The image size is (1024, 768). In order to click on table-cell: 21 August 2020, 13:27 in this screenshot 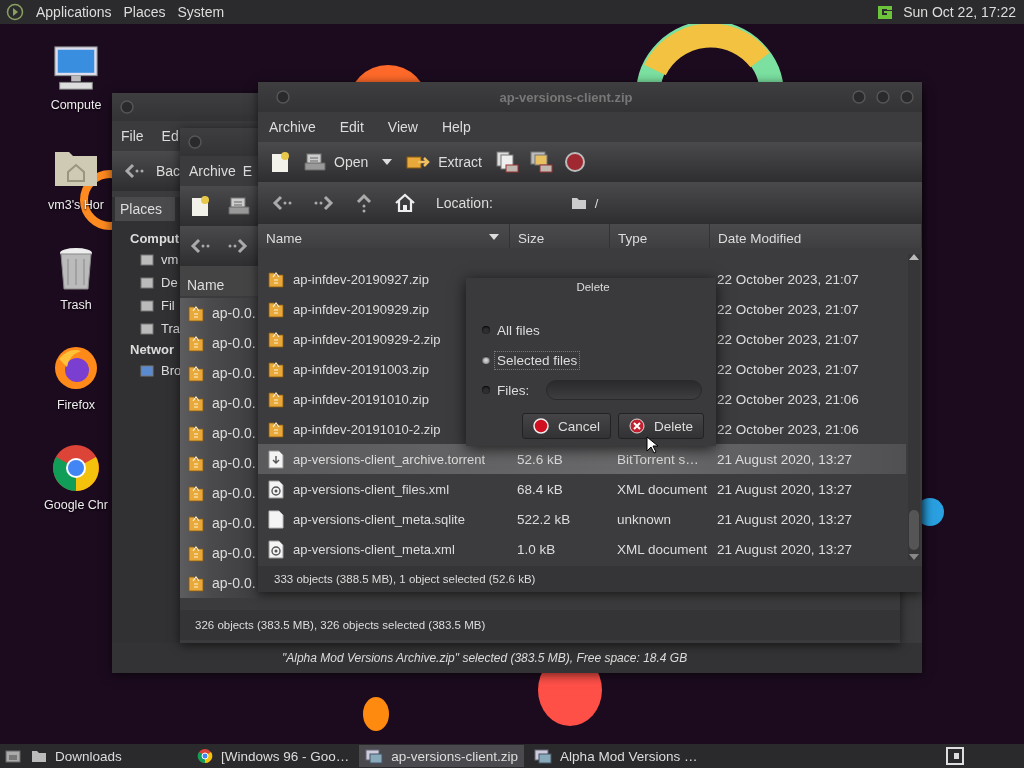, I will do `click(785, 519)`.